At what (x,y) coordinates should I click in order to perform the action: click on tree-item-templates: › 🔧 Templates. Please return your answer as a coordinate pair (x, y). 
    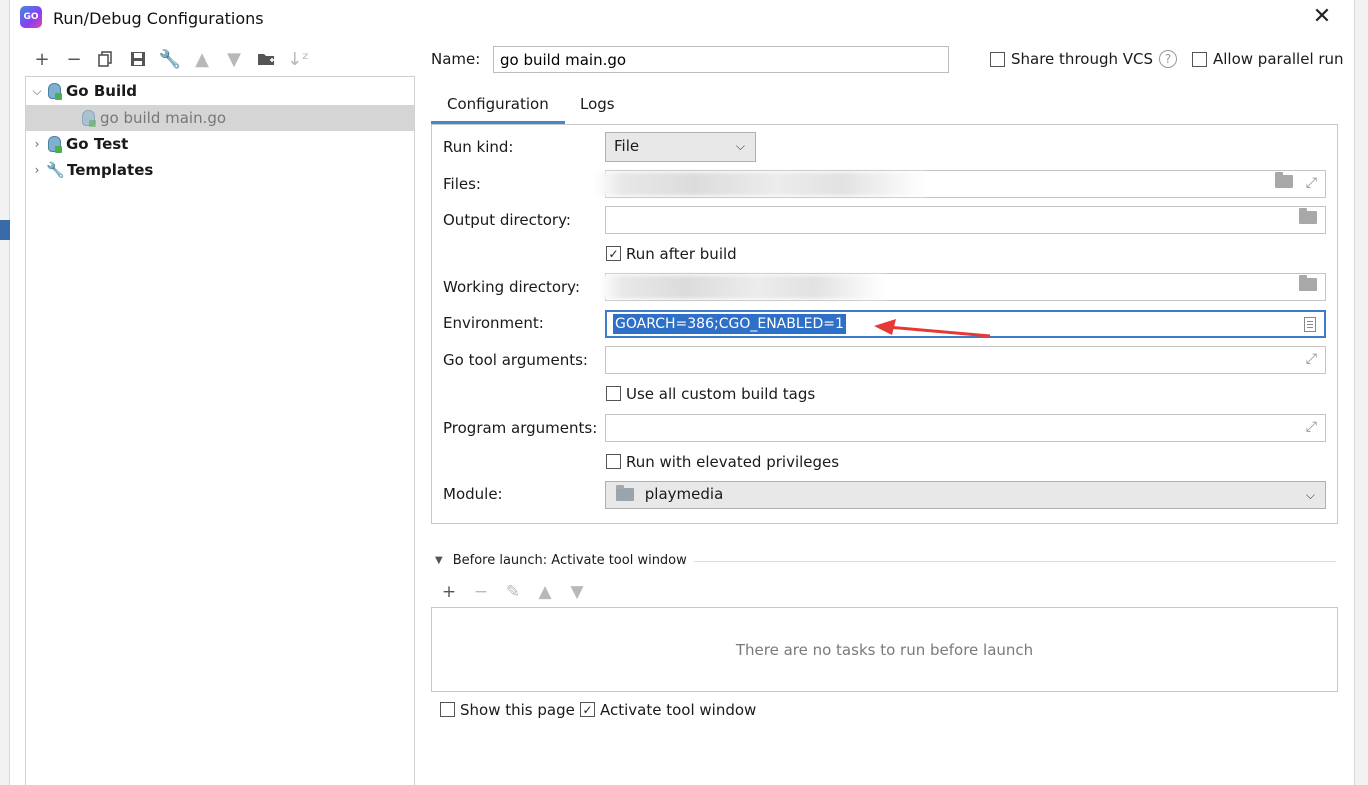
    Looking at the image, I should click on (220, 170).